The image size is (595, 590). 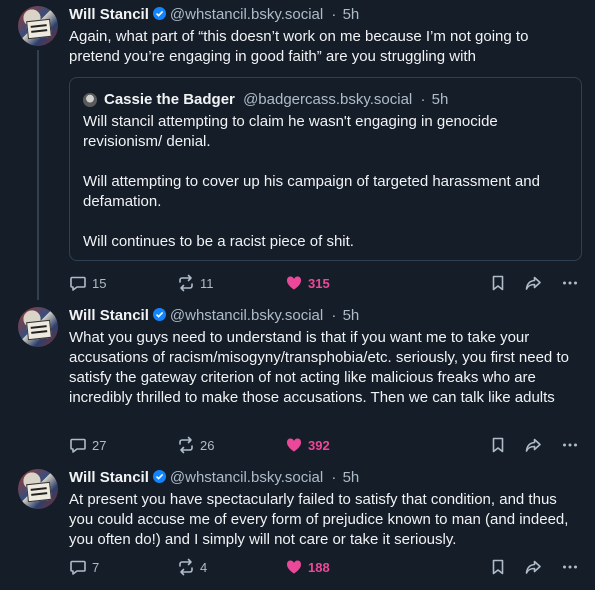 I want to click on like-button: 188, so click(x=307, y=567).